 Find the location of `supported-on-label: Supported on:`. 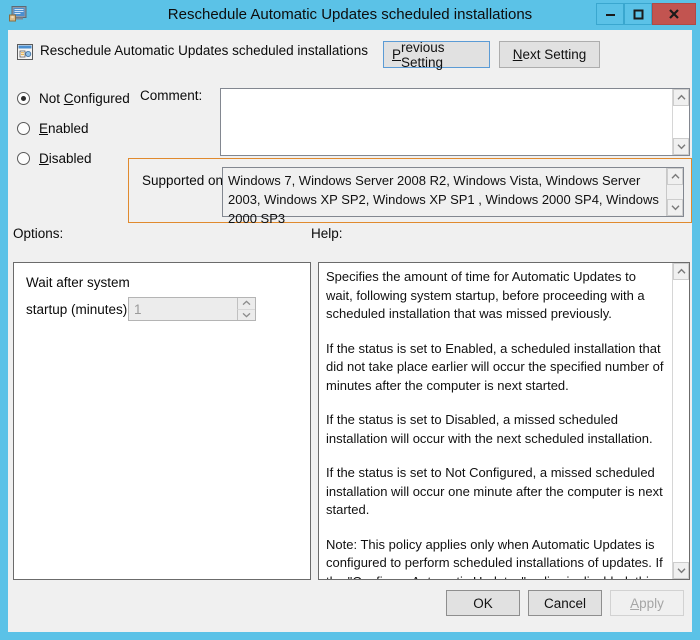

supported-on-label: Supported on: is located at coordinates (184, 180).